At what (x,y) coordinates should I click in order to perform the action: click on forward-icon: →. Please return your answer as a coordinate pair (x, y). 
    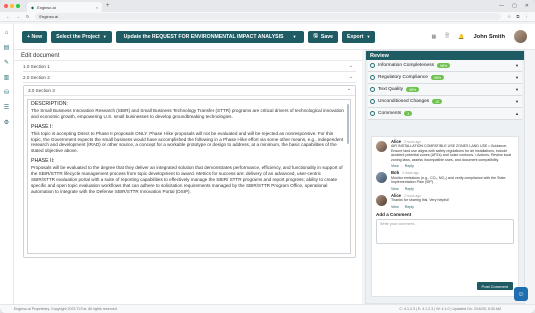
    Looking at the image, I should click on (18, 16).